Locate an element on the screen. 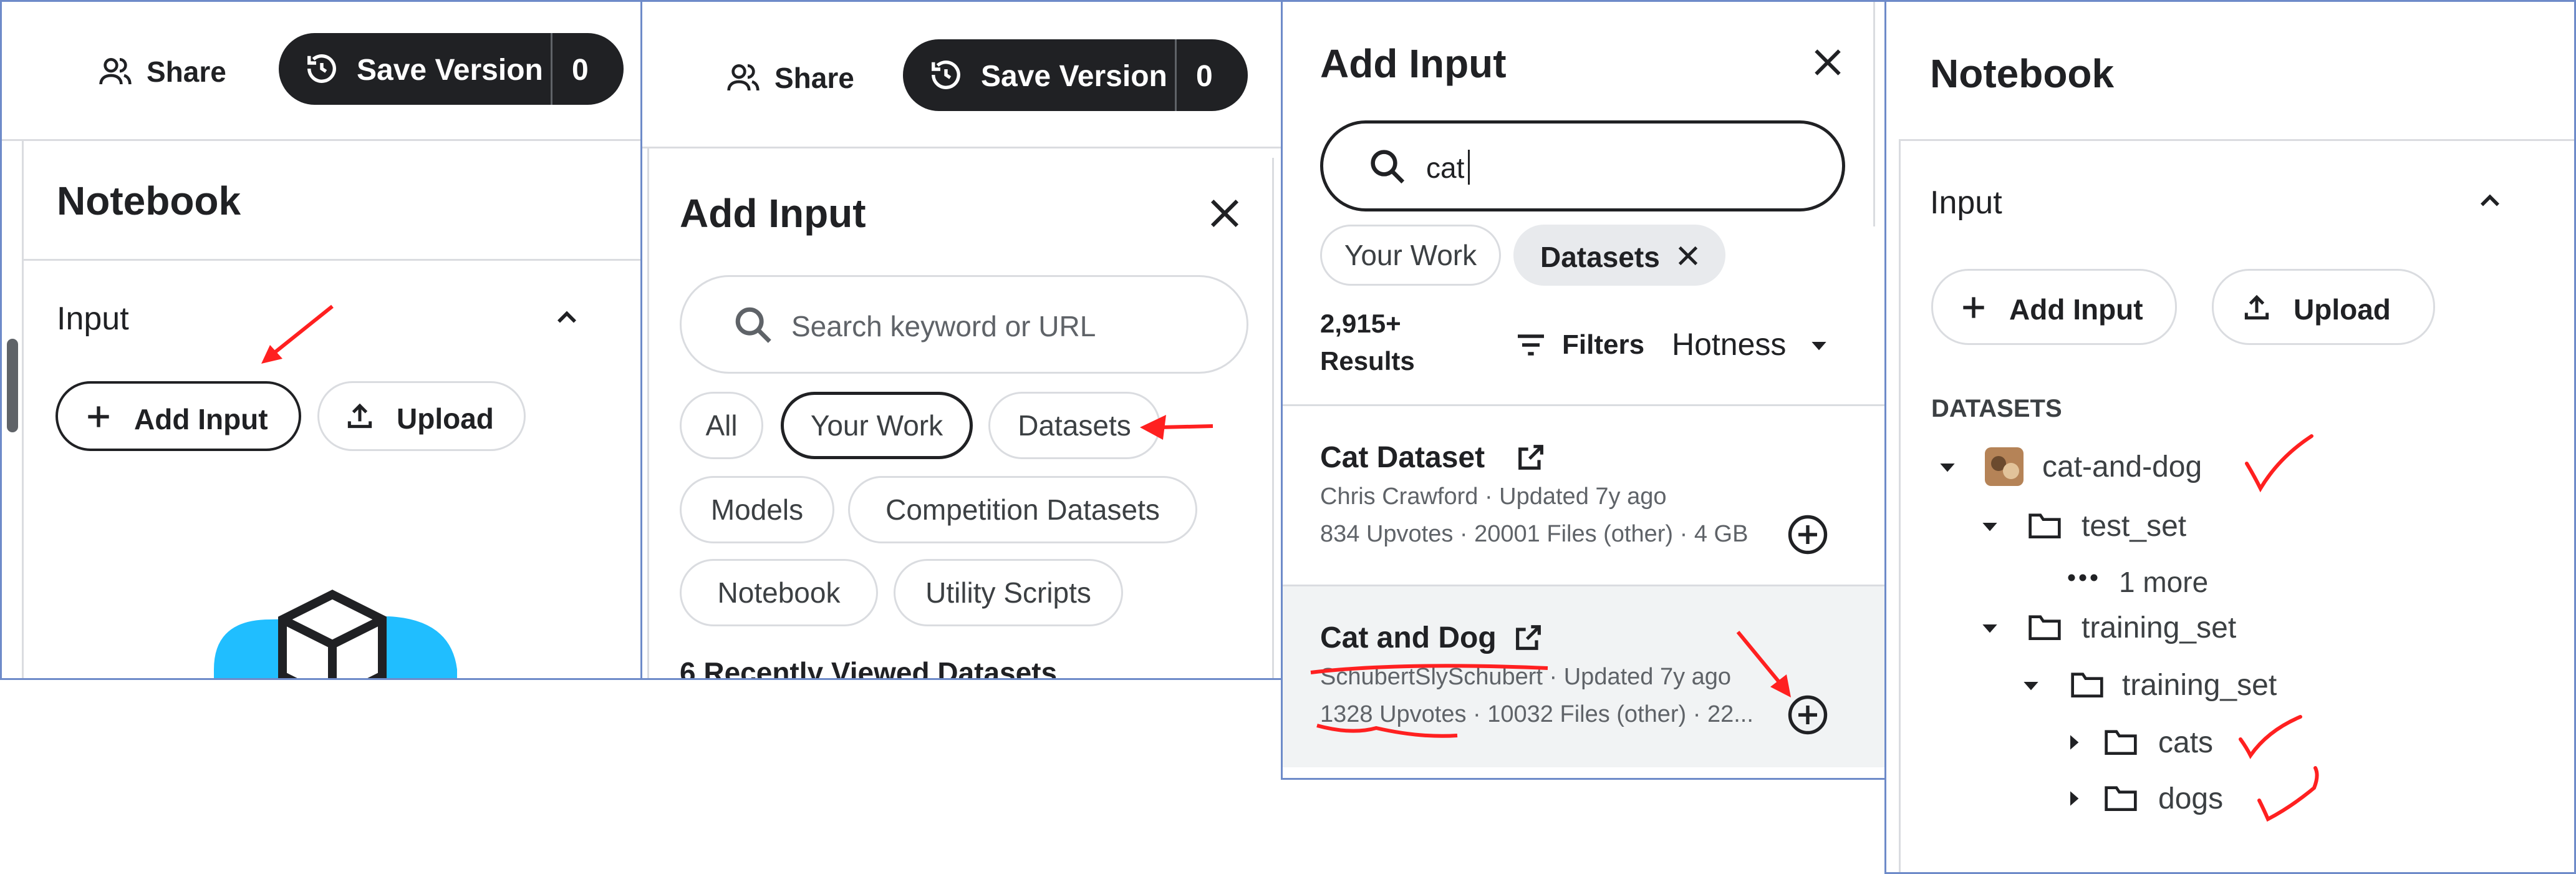 The height and width of the screenshot is (874, 2576). tree-item-folder: test_set is located at coordinates (2229, 526).